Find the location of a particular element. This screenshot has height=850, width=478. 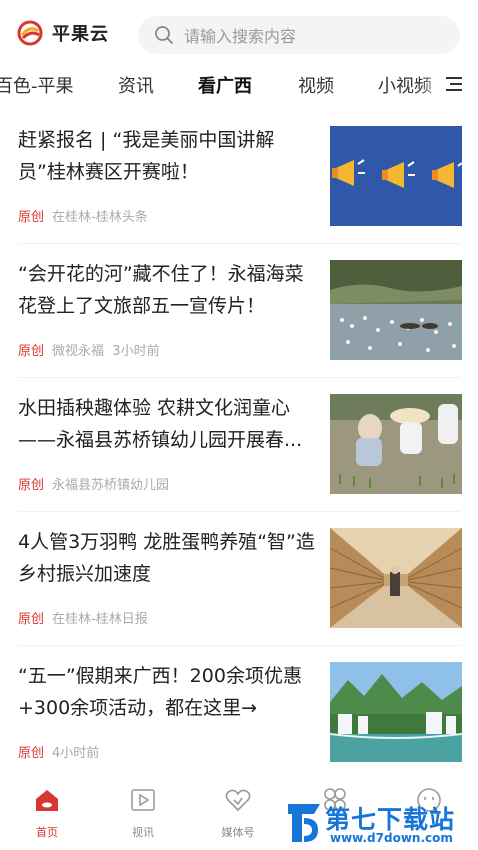

heart-icon is located at coordinates (238, 800).